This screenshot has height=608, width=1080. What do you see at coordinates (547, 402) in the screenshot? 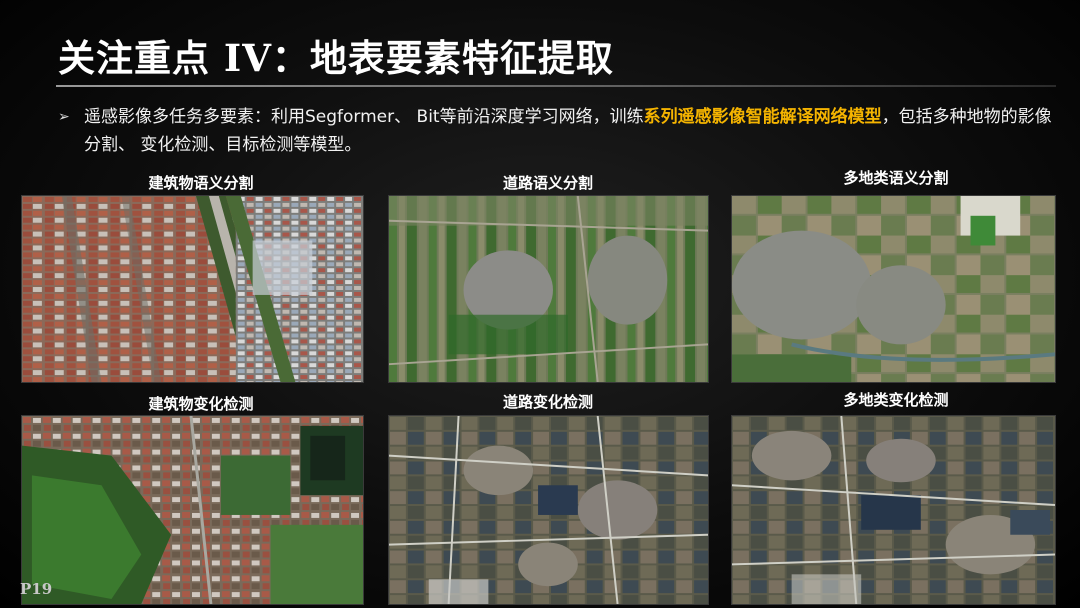
I see `panel-label-road-change: 道路变化检测` at bounding box center [547, 402].